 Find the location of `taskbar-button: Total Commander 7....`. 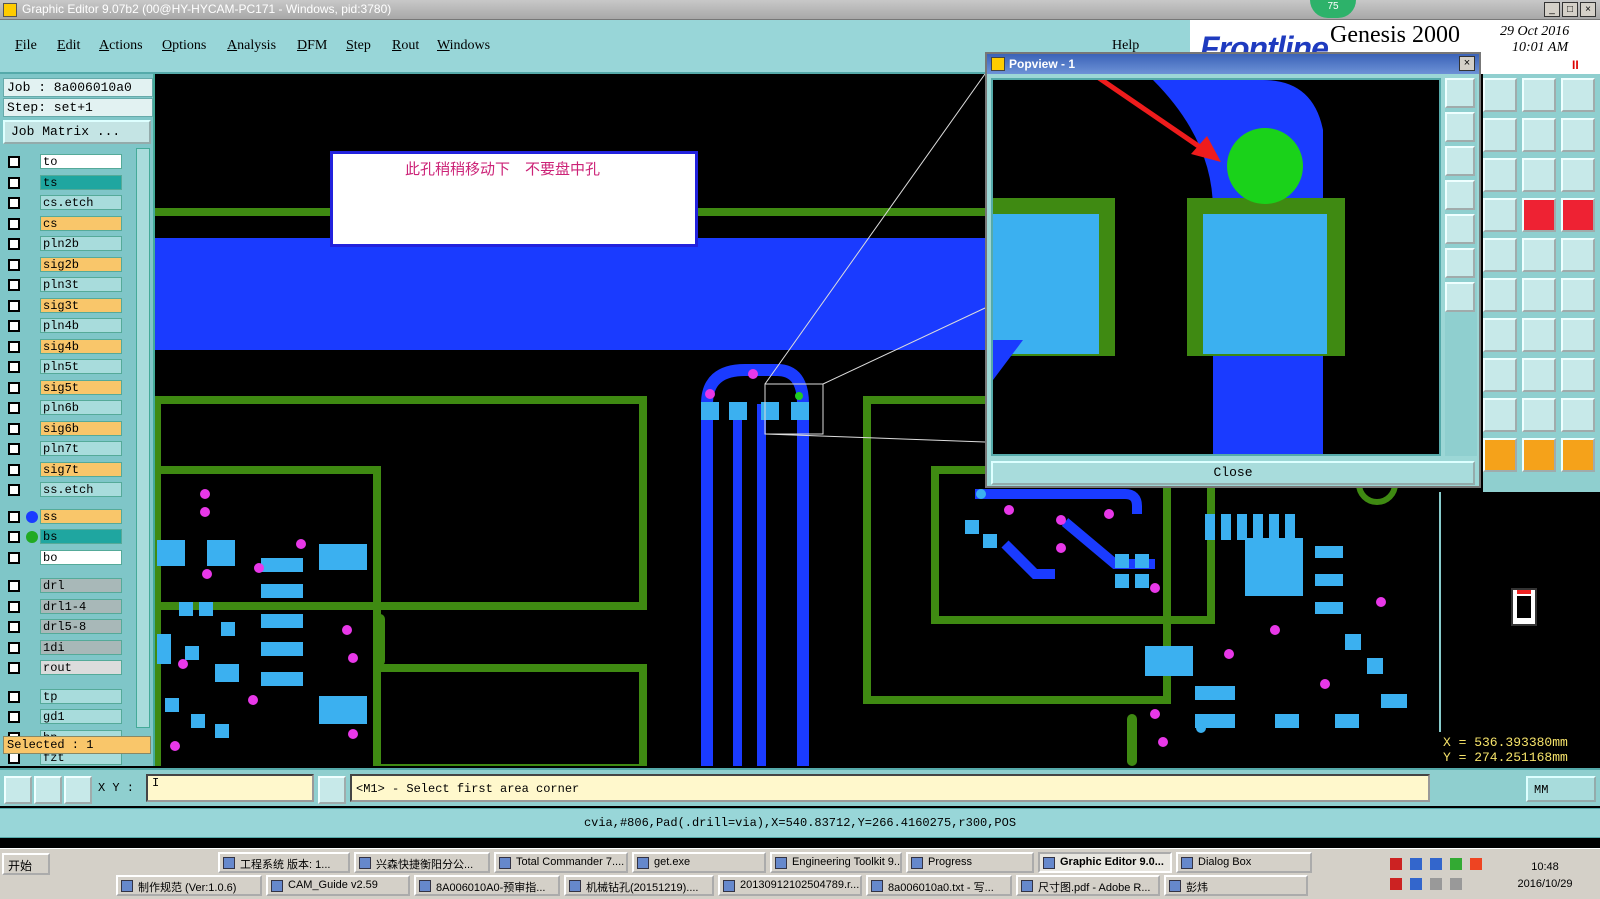

taskbar-button: Total Commander 7.... is located at coordinates (561, 862).